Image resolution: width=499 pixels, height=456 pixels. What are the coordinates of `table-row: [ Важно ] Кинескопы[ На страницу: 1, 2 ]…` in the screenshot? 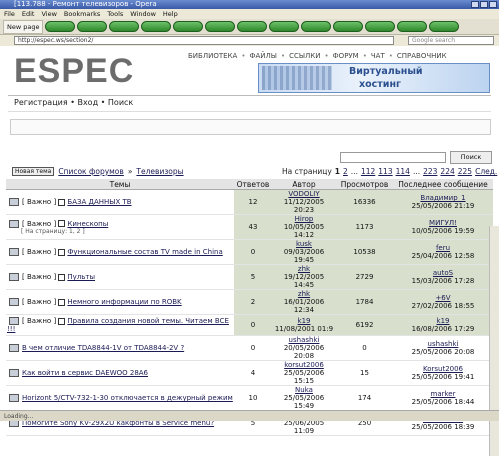 It's located at (249, 227).